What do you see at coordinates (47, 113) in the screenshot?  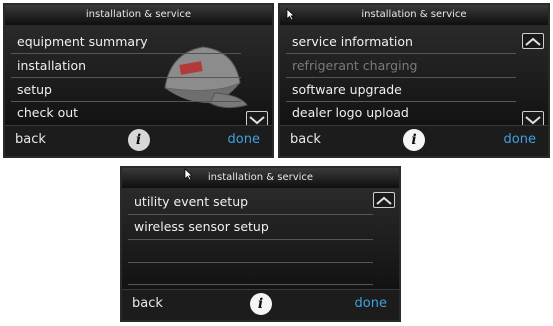 I see `menu-item-check-out: check out` at bounding box center [47, 113].